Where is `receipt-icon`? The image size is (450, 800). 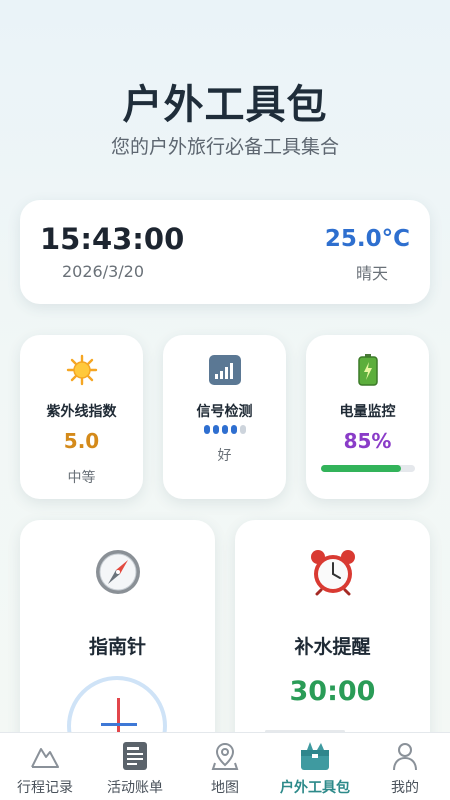
receipt-icon is located at coordinates (135, 756).